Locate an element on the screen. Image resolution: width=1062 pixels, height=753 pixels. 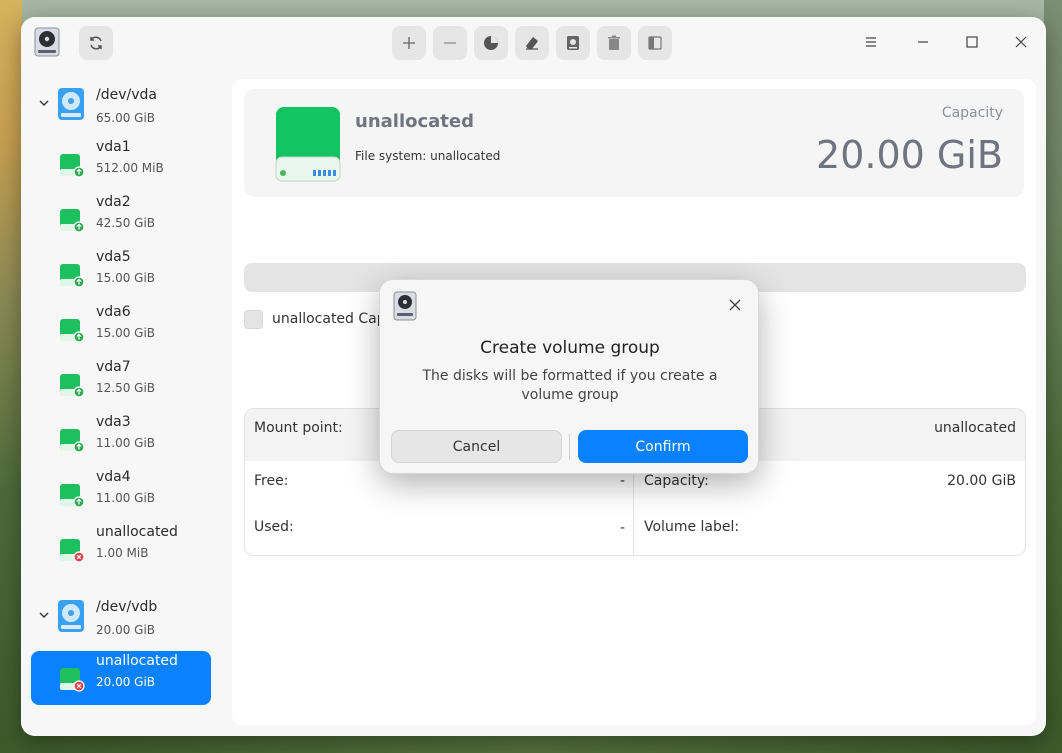
desktop-wallpaper-bottom is located at coordinates (531, 744).